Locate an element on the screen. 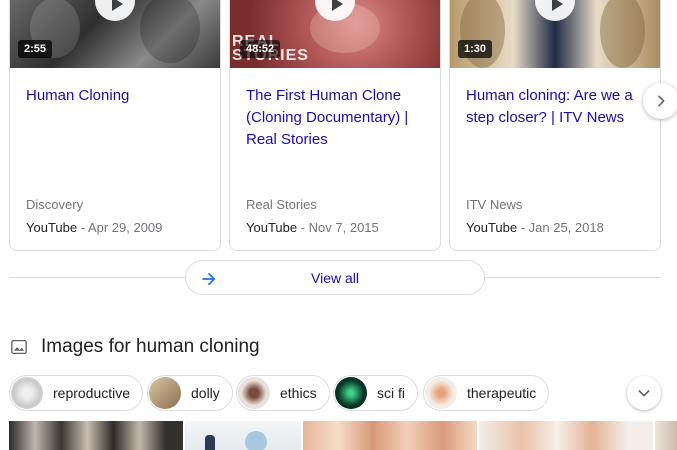 This screenshot has height=450, width=677. image-chip-therapeutic: therapeutic is located at coordinates (486, 393).